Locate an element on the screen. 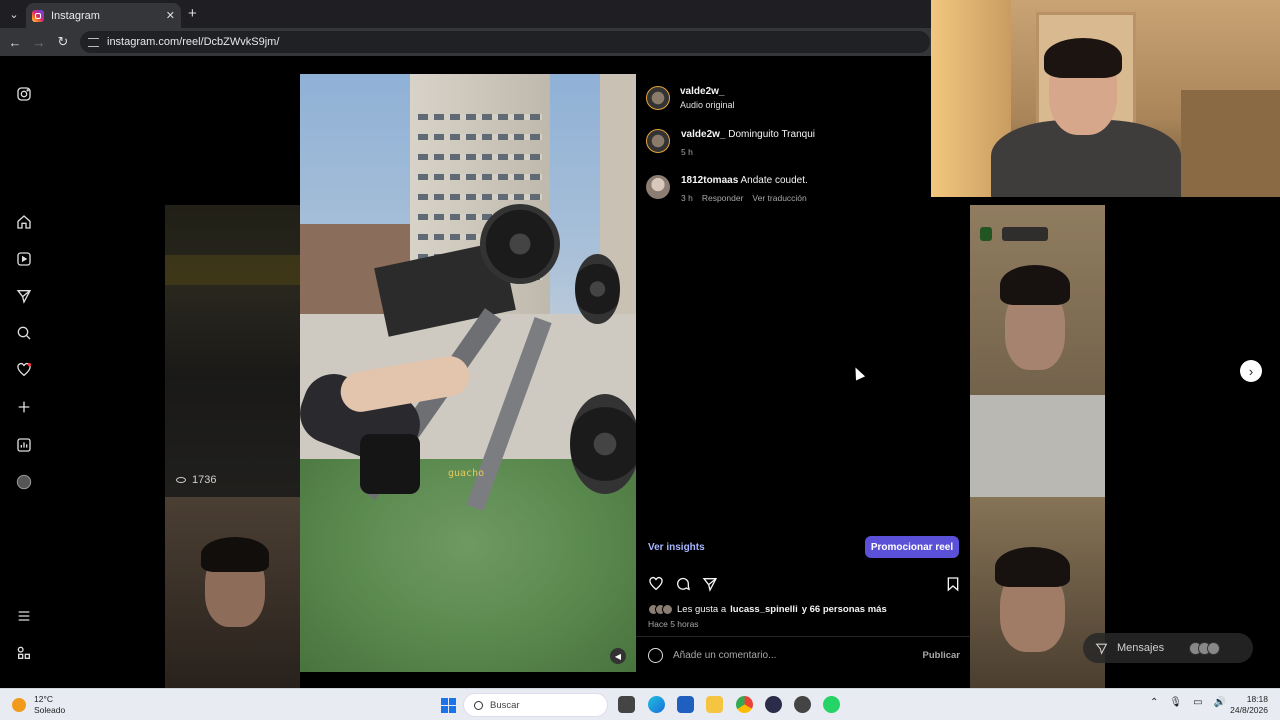 Image resolution: width=1280 pixels, height=720 pixels. weather-condition: Soleado is located at coordinates (50, 710).